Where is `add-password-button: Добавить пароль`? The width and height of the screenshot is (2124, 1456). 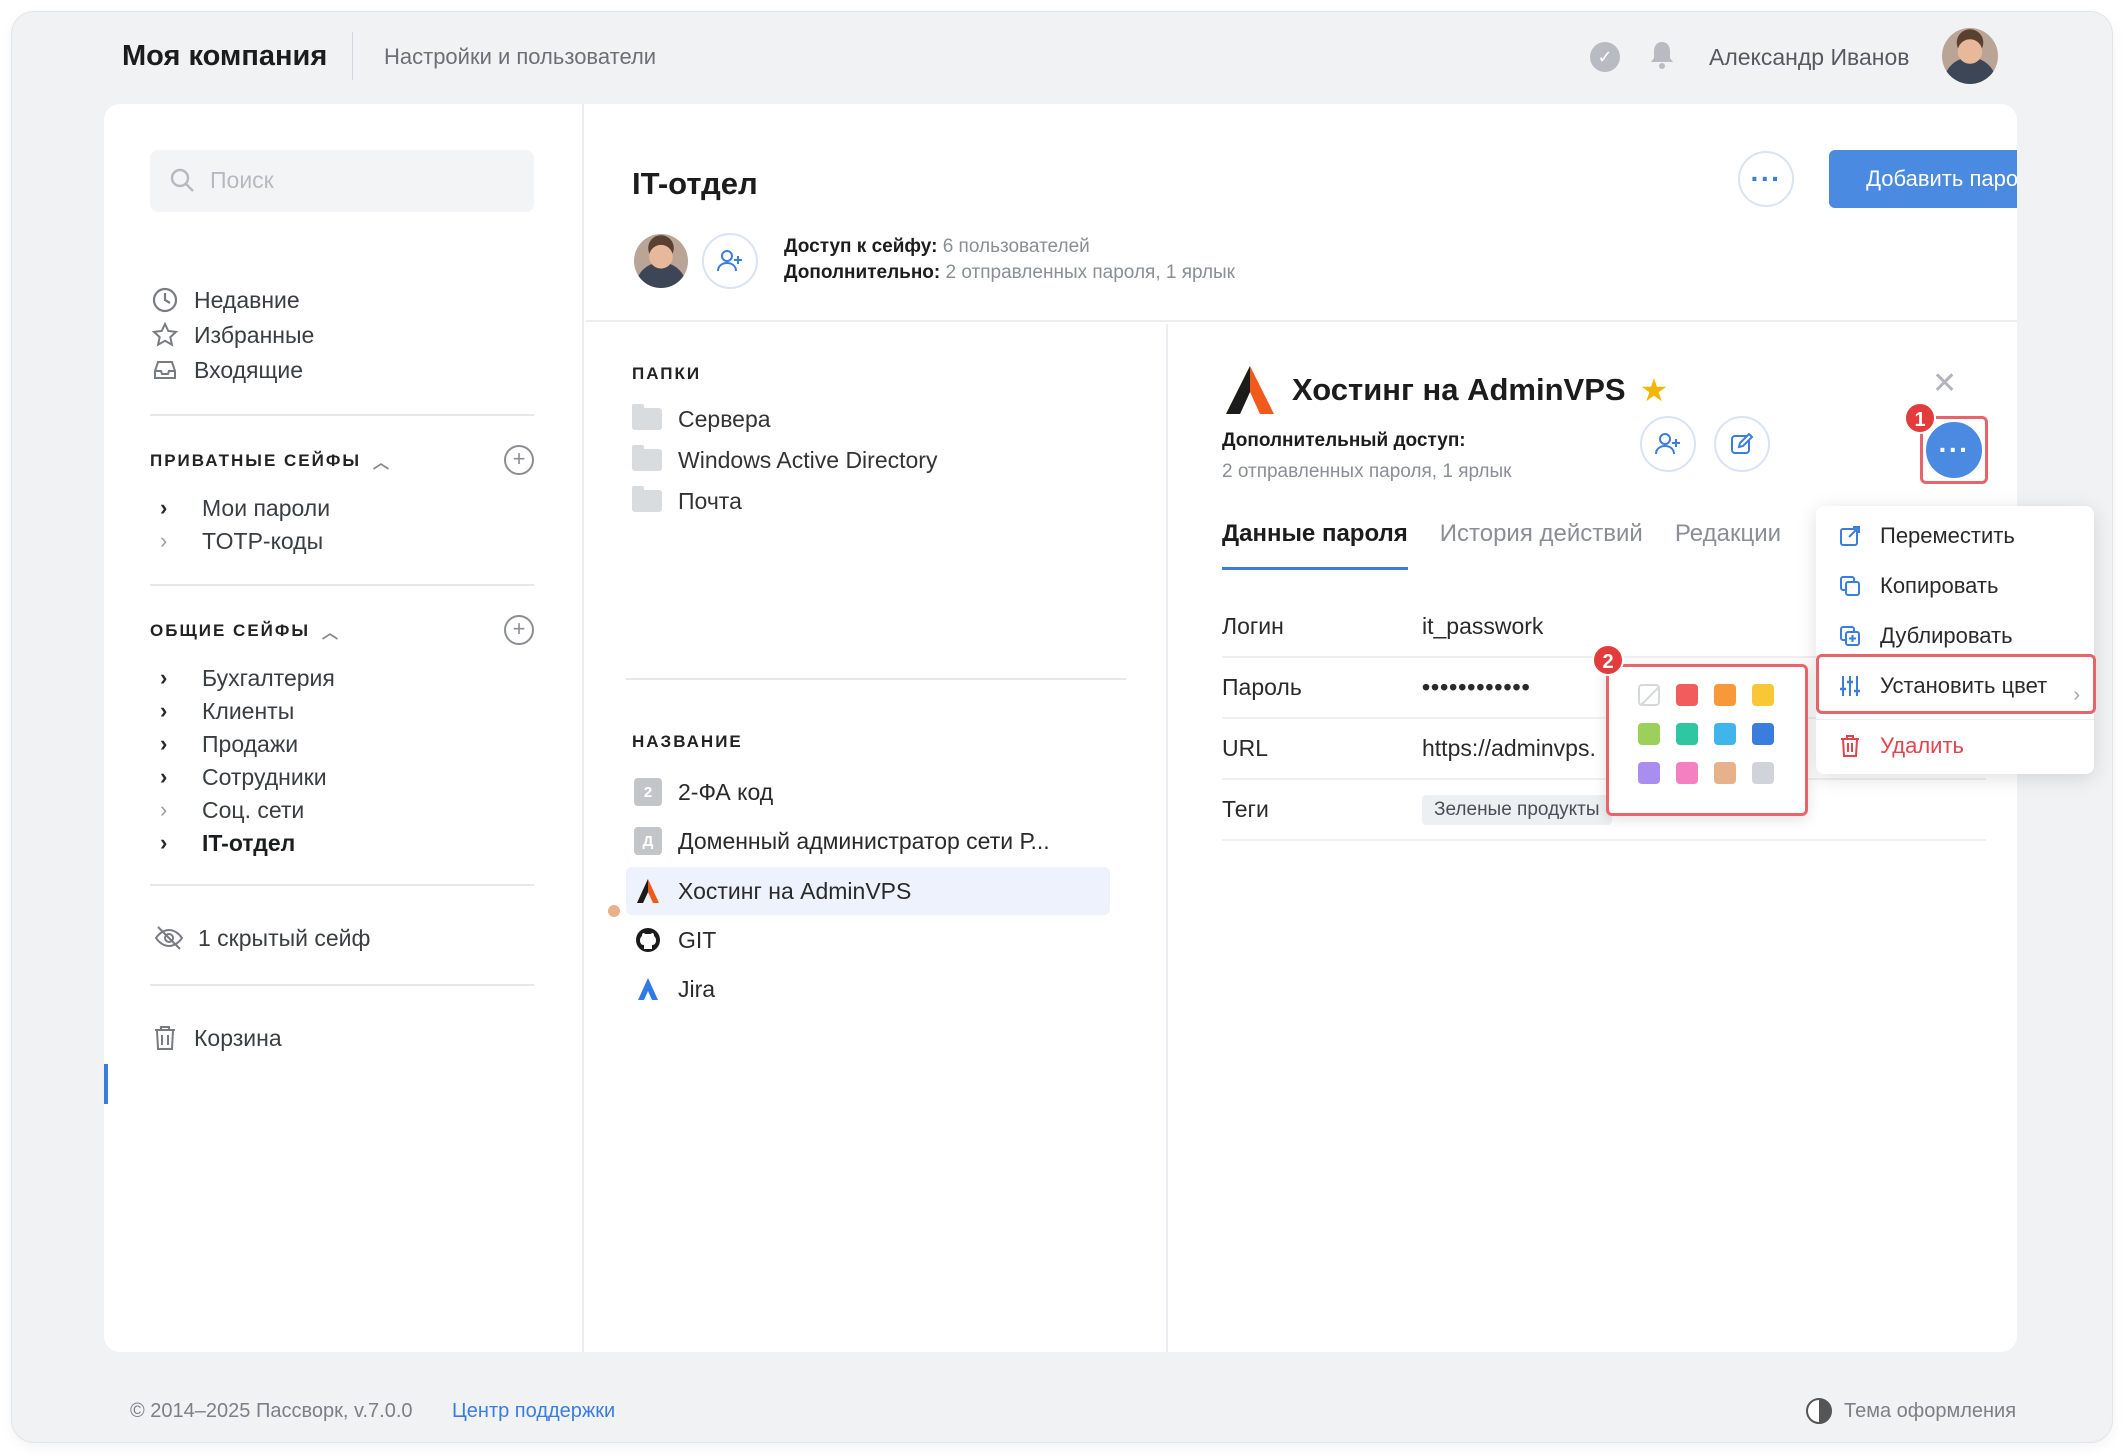
add-password-button: Добавить пароль is located at coordinates (1923, 179).